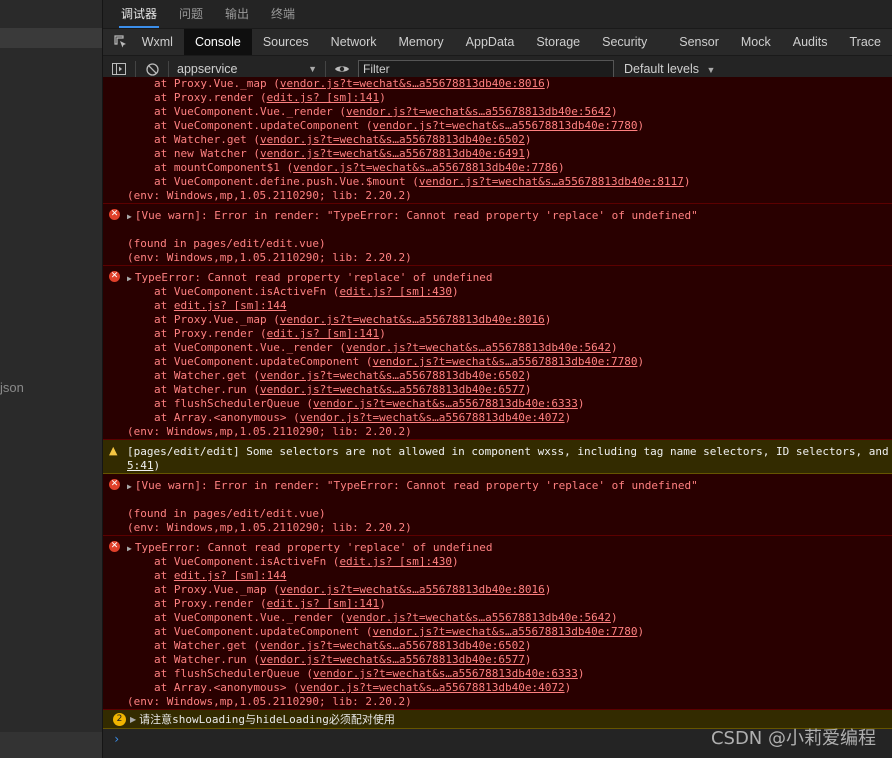 This screenshot has width=892, height=758. I want to click on inspect-element-icon, so click(121, 42).